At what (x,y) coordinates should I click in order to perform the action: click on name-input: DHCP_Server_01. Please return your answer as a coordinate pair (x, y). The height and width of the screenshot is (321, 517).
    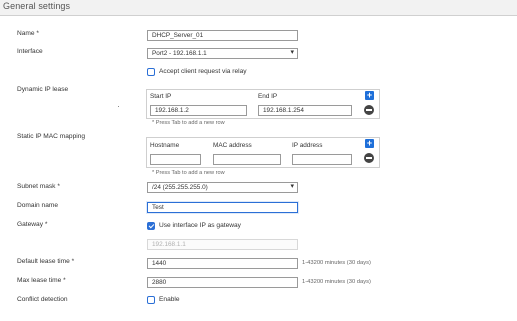
    Looking at the image, I should click on (222, 35).